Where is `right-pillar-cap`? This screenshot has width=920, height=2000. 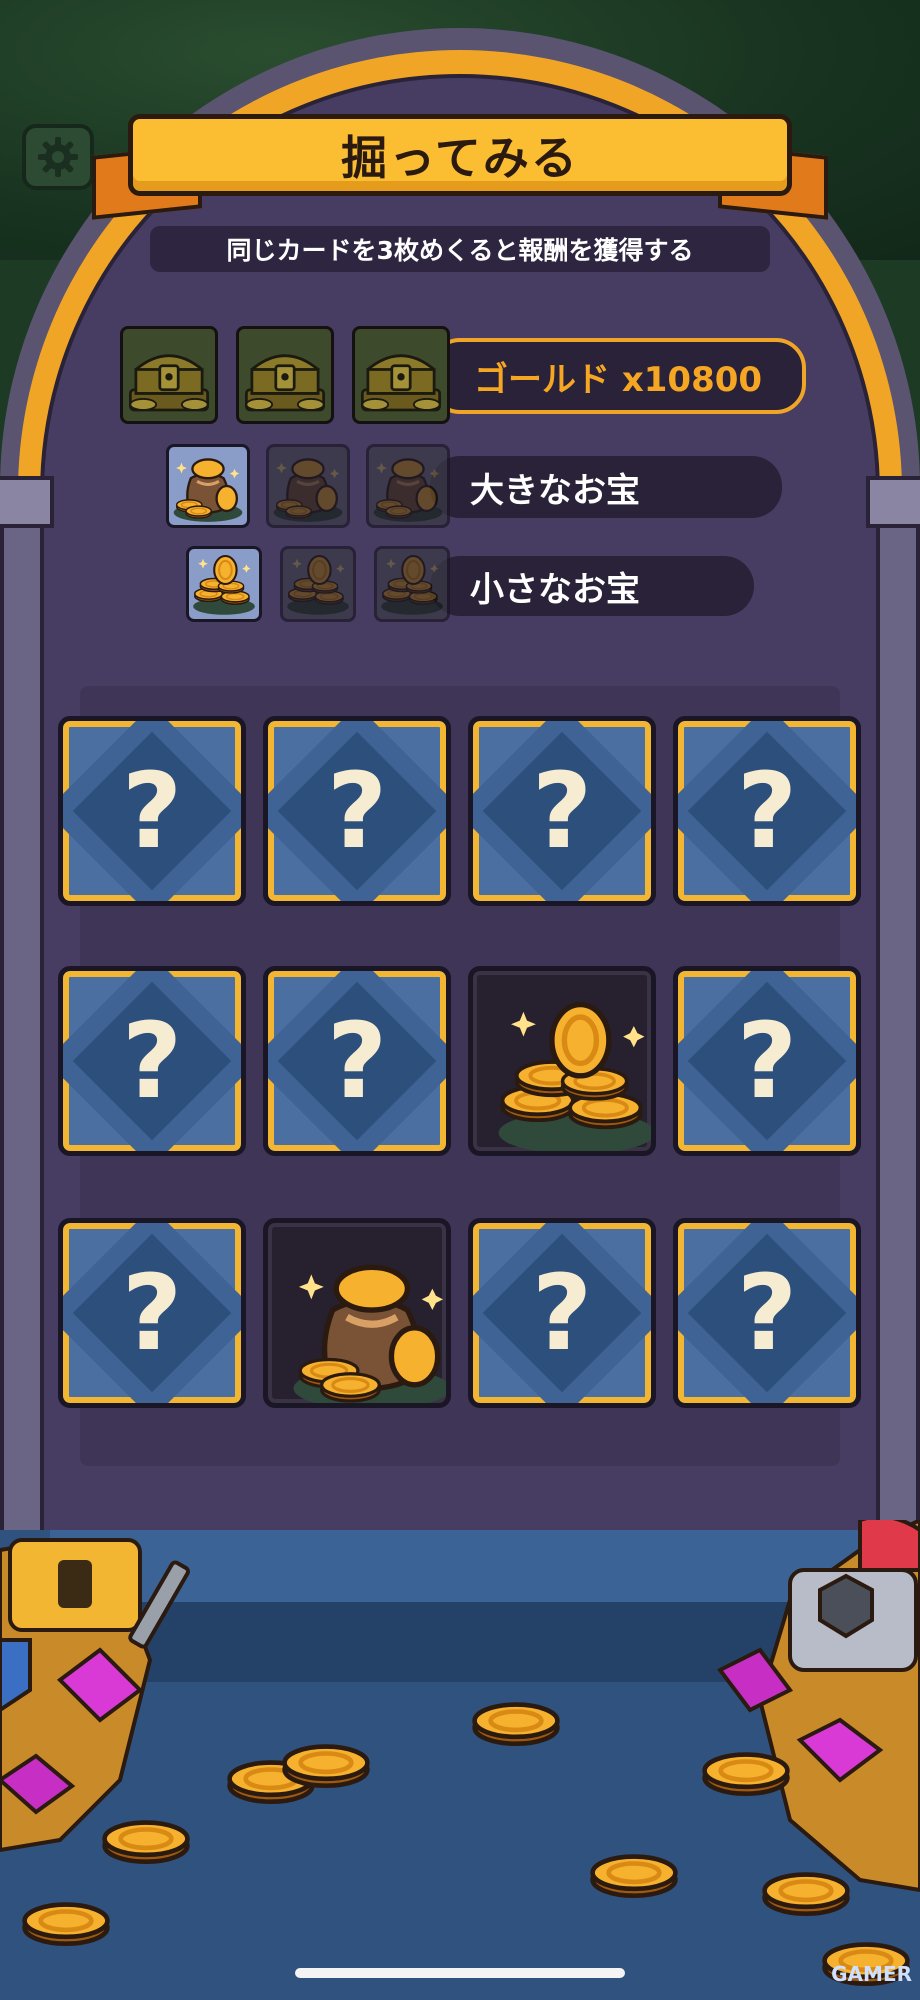 right-pillar-cap is located at coordinates (893, 502).